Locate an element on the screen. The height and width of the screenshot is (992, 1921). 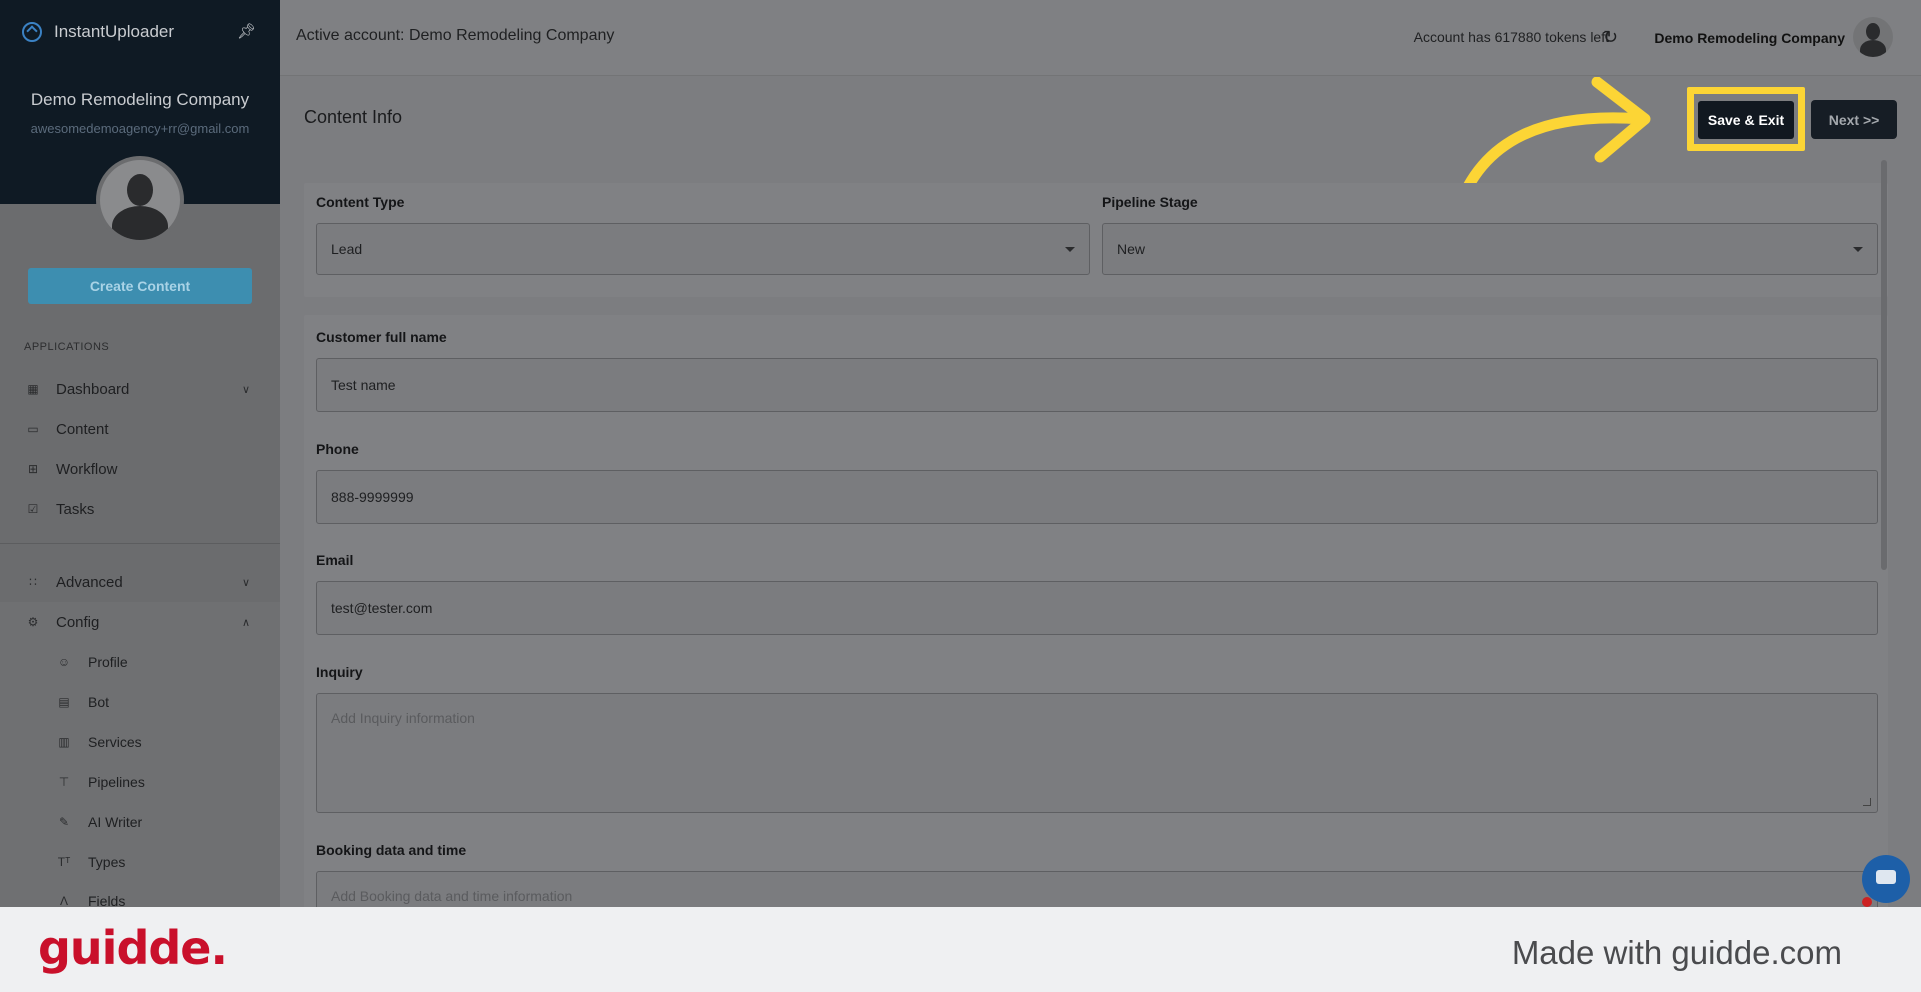
notification-badge is located at coordinates (1867, 902).